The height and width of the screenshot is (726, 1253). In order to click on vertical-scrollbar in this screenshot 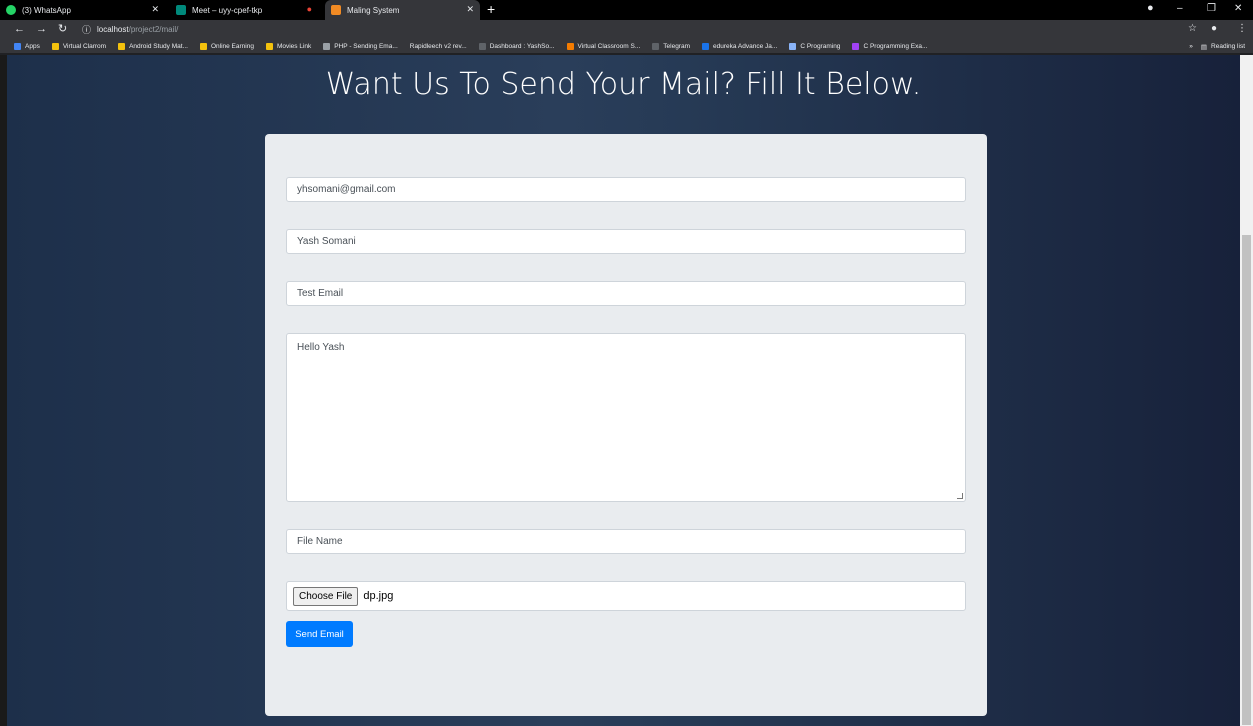, I will do `click(1246, 390)`.